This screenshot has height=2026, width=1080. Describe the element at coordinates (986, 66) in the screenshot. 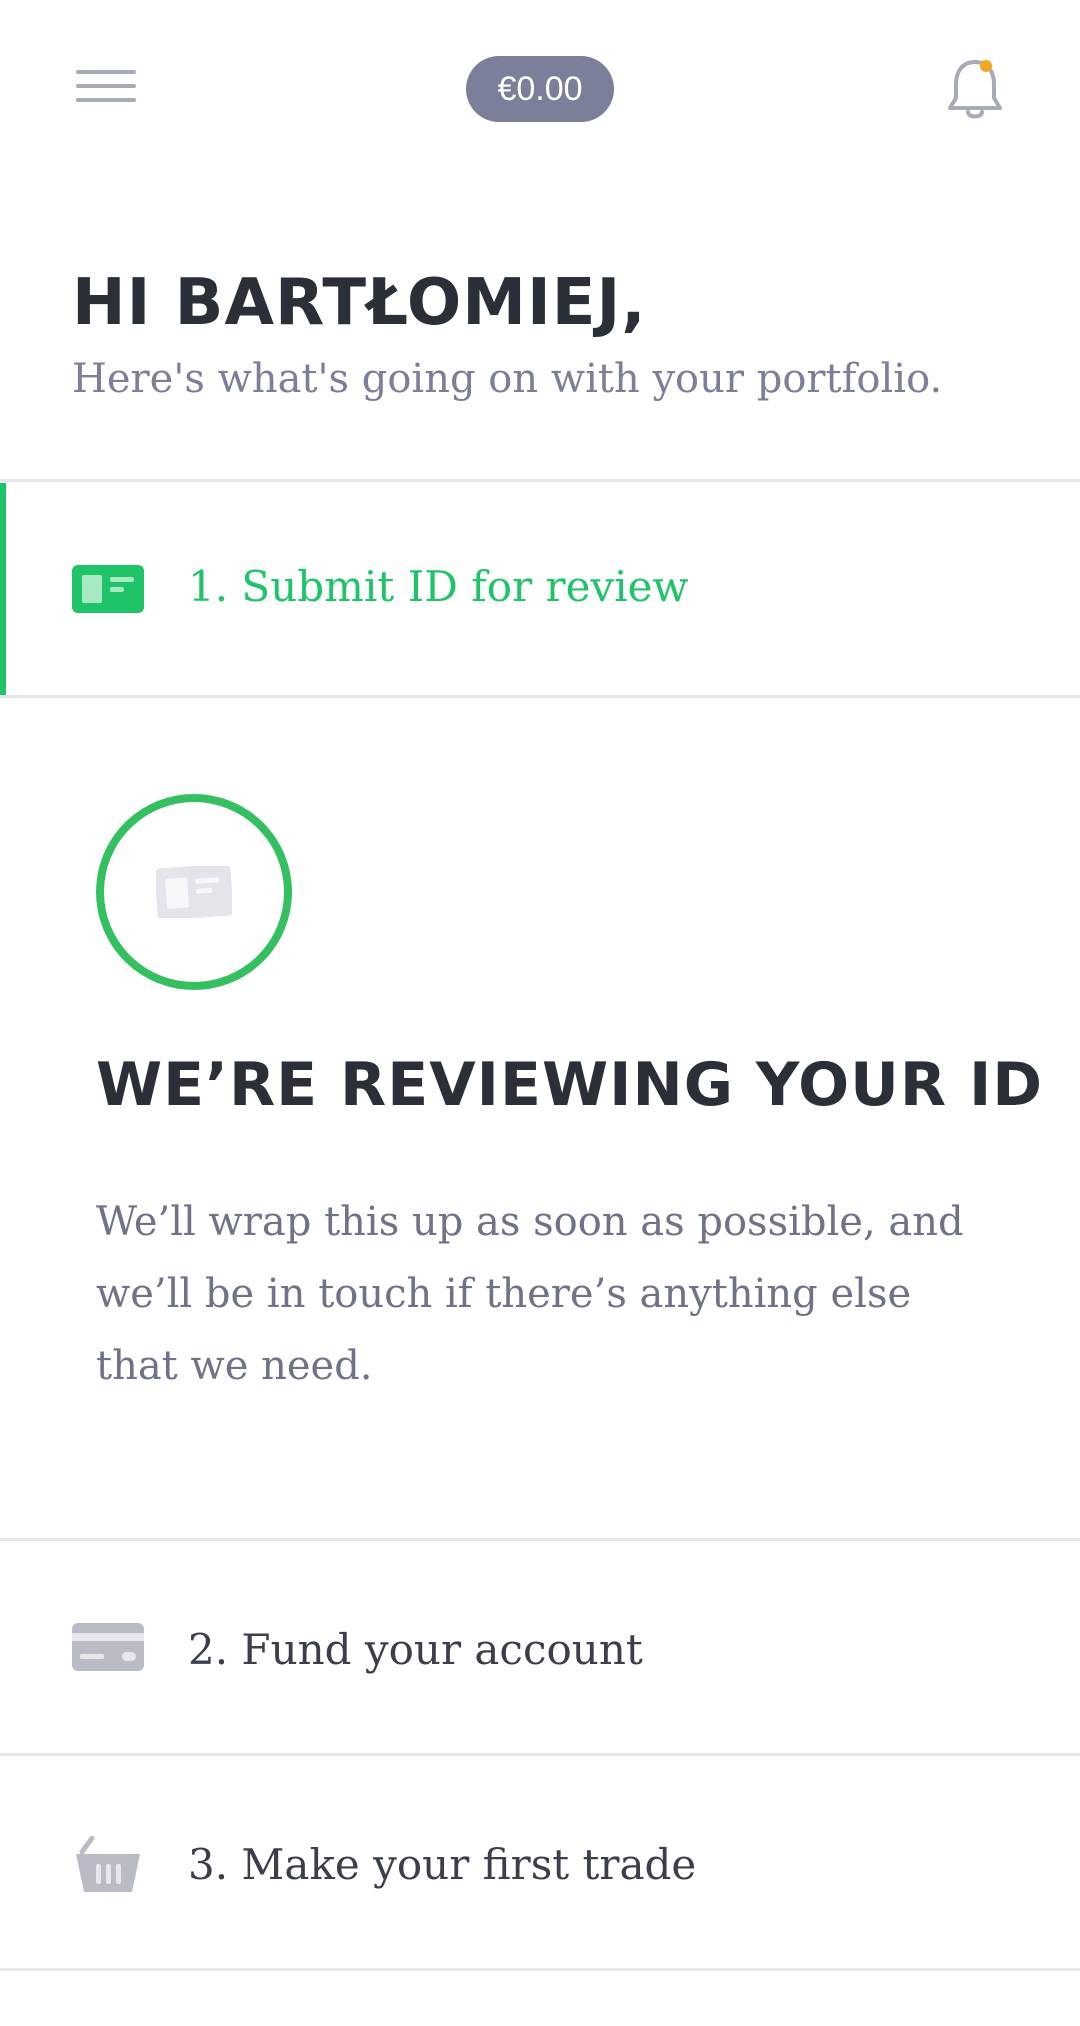

I see `notification-dot` at that location.